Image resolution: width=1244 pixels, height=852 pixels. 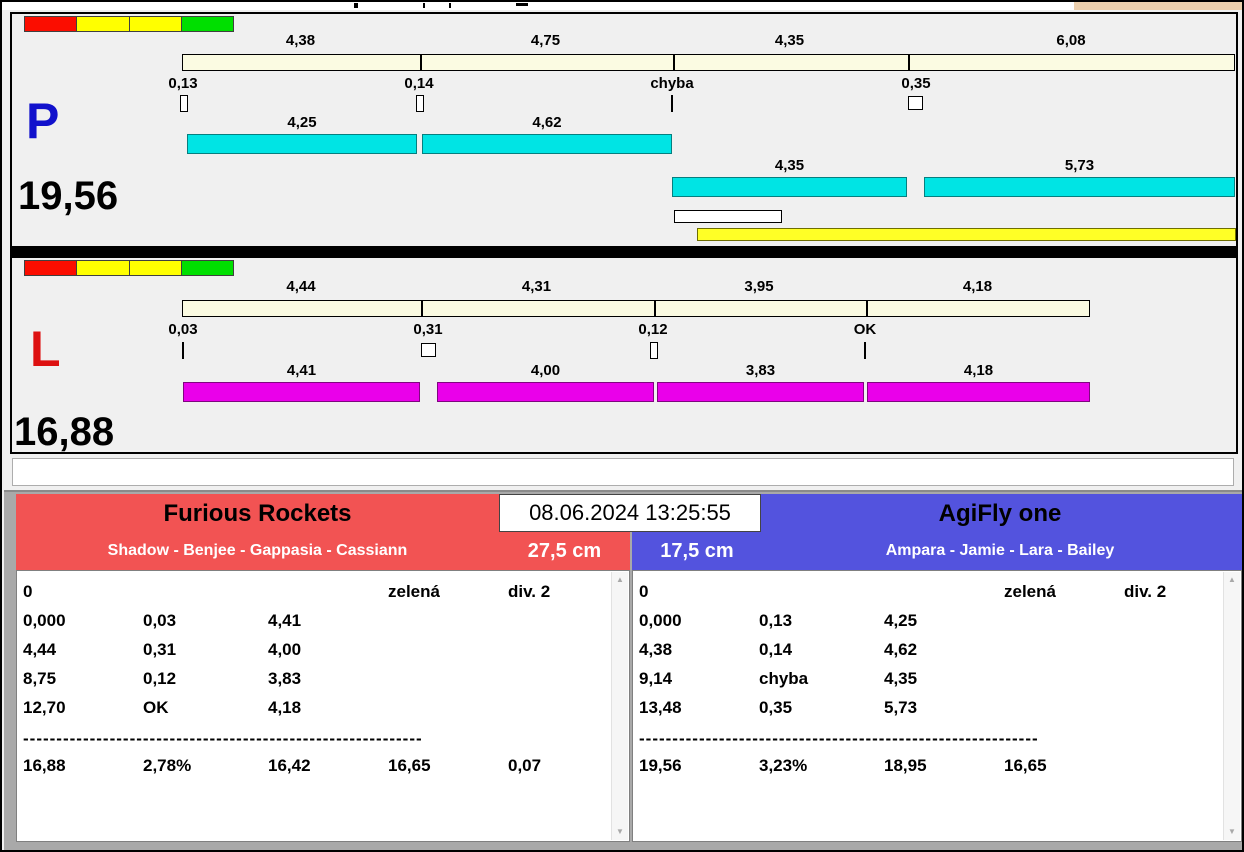 I want to click on change-time-label: 0,31, so click(x=428, y=329).